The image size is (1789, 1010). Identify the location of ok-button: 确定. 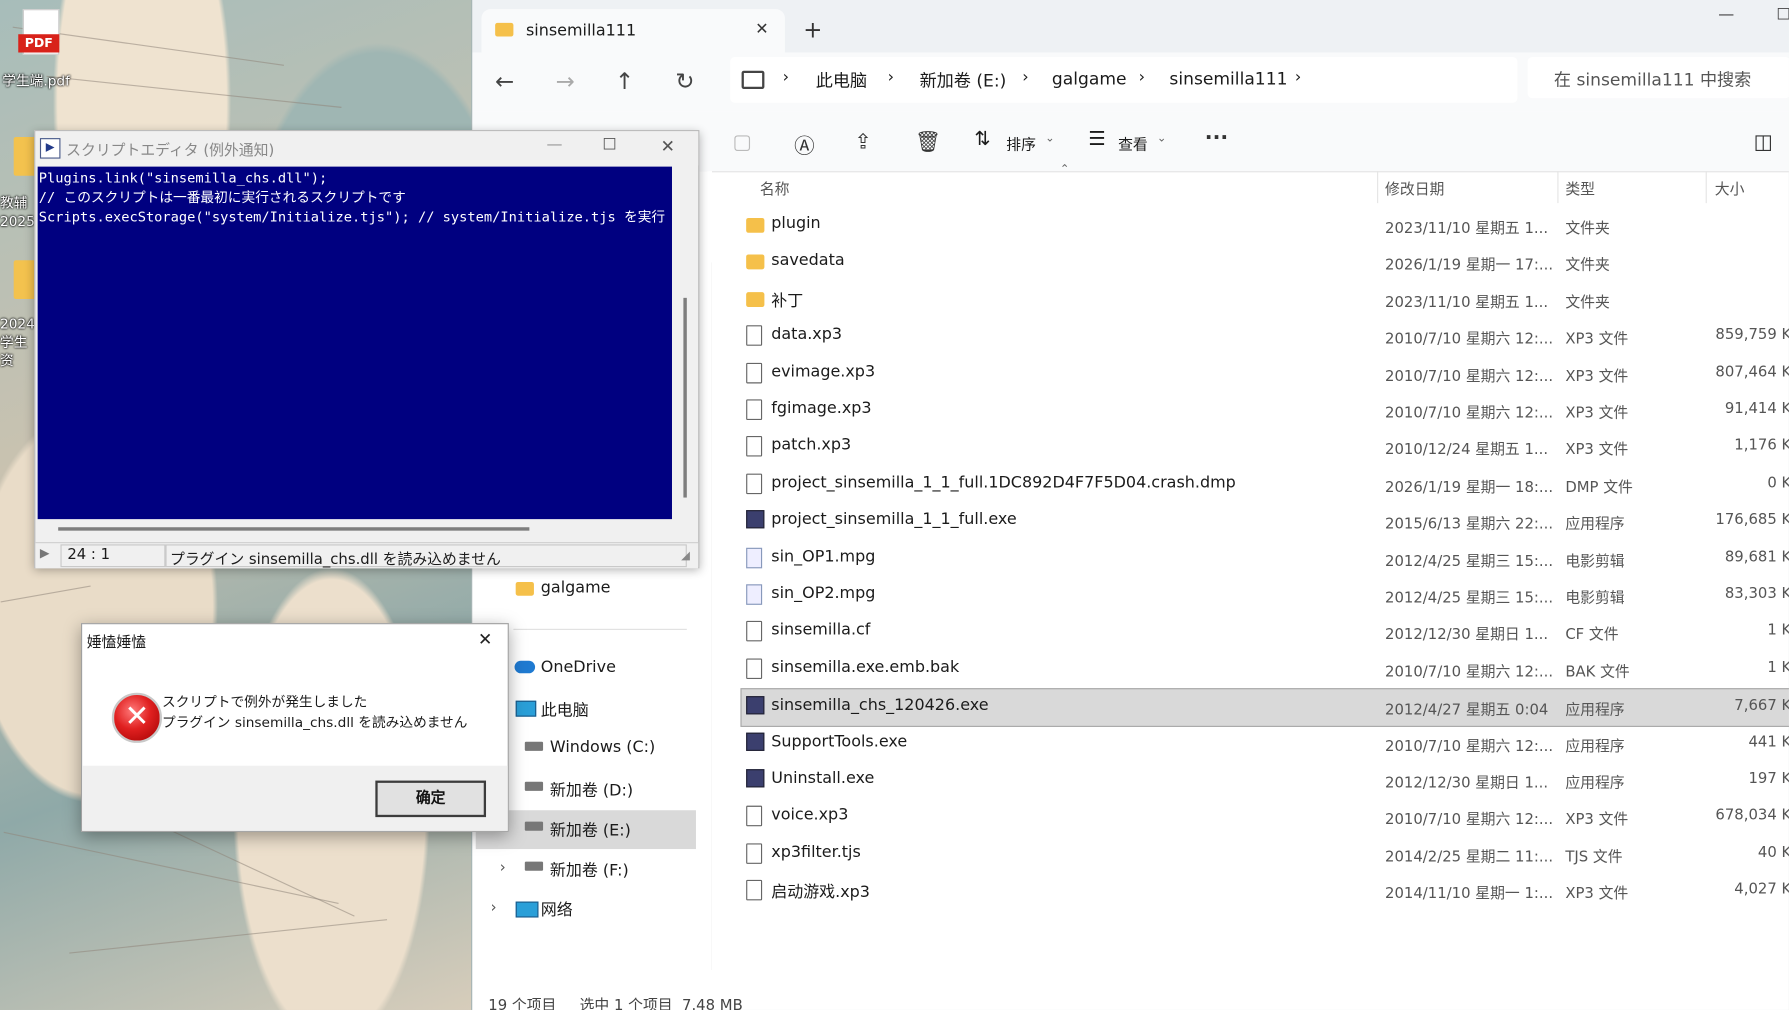
(431, 799).